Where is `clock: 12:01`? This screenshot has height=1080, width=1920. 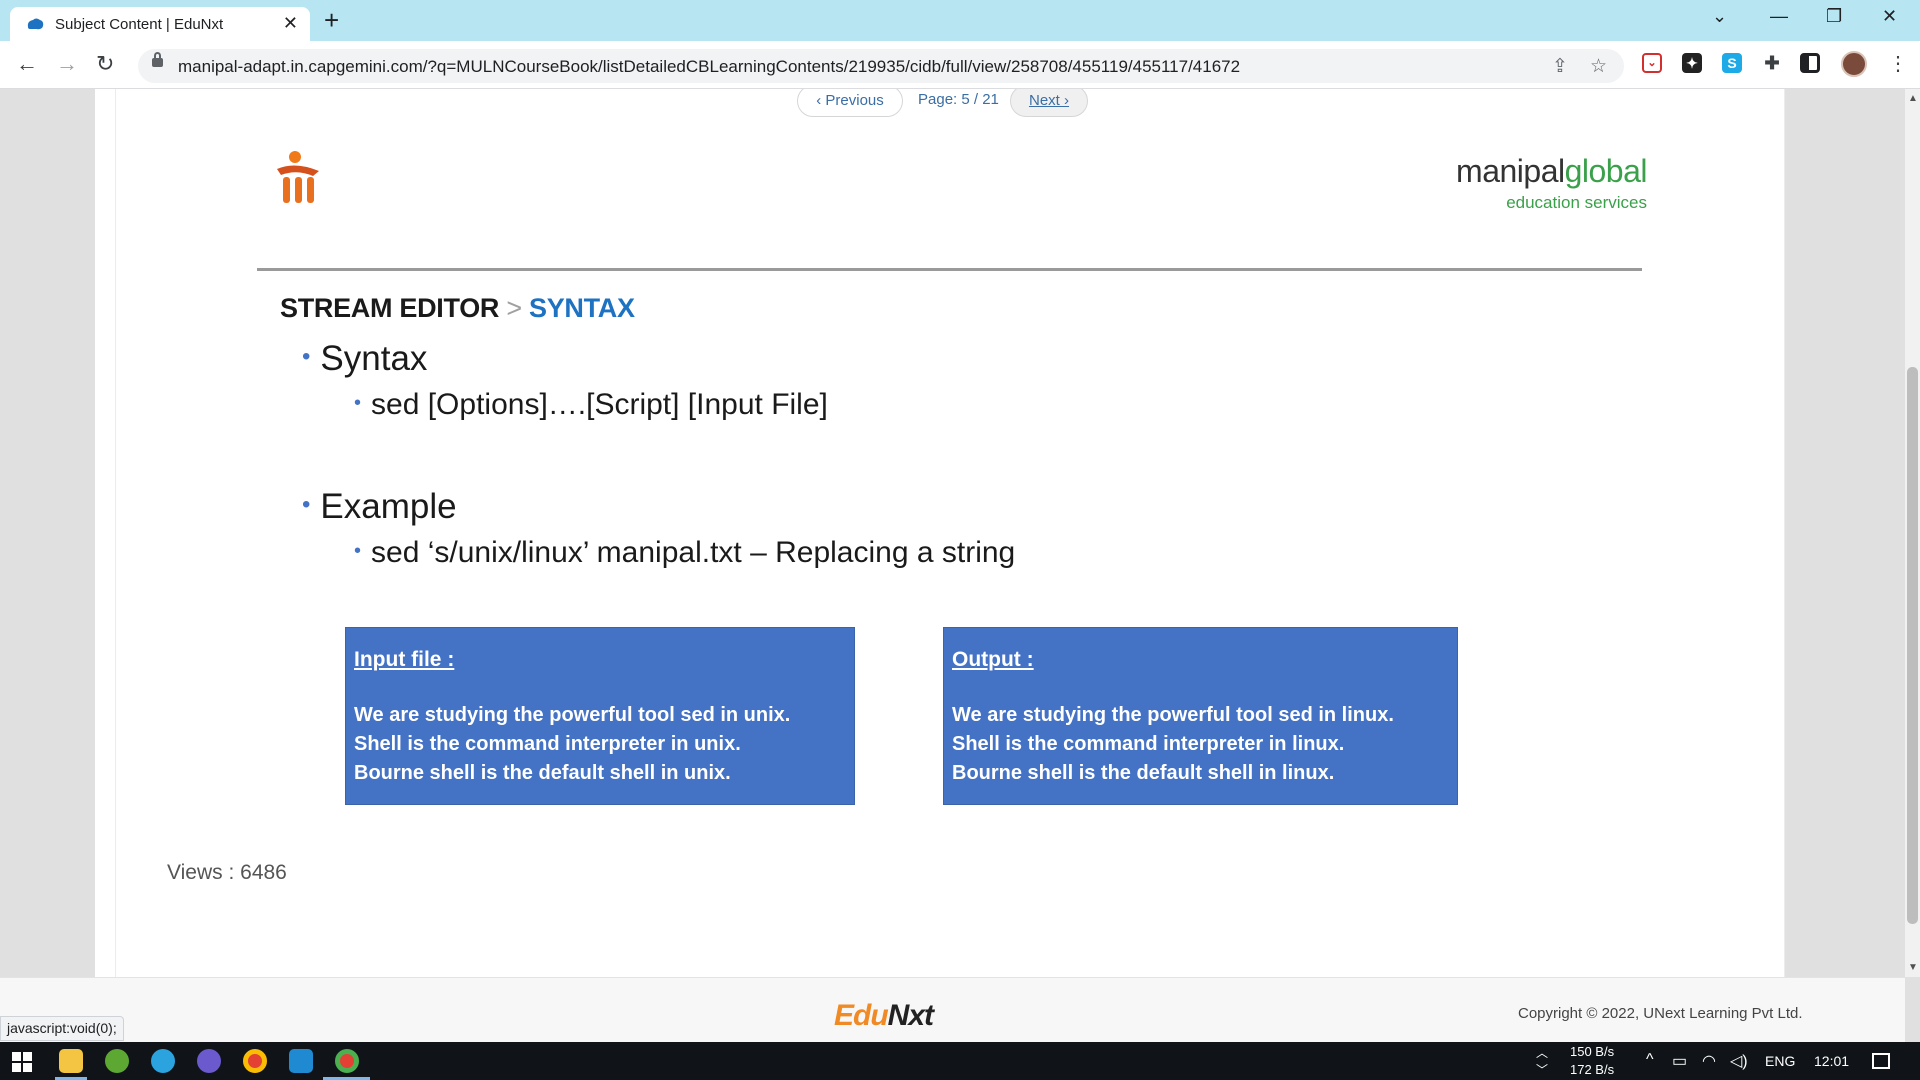
clock: 12:01 is located at coordinates (1831, 1061).